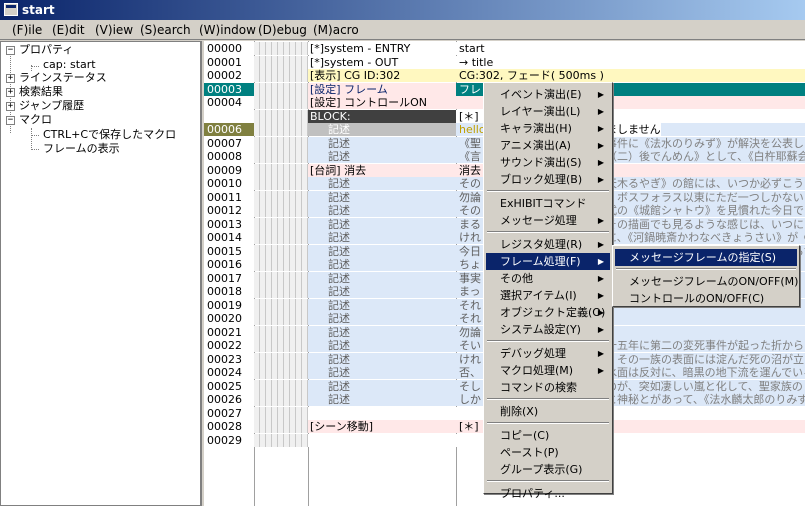  I want to click on argument-overflow-text: 天木るやぎ》の館には、いつか必ずこう, so click(705, 183).